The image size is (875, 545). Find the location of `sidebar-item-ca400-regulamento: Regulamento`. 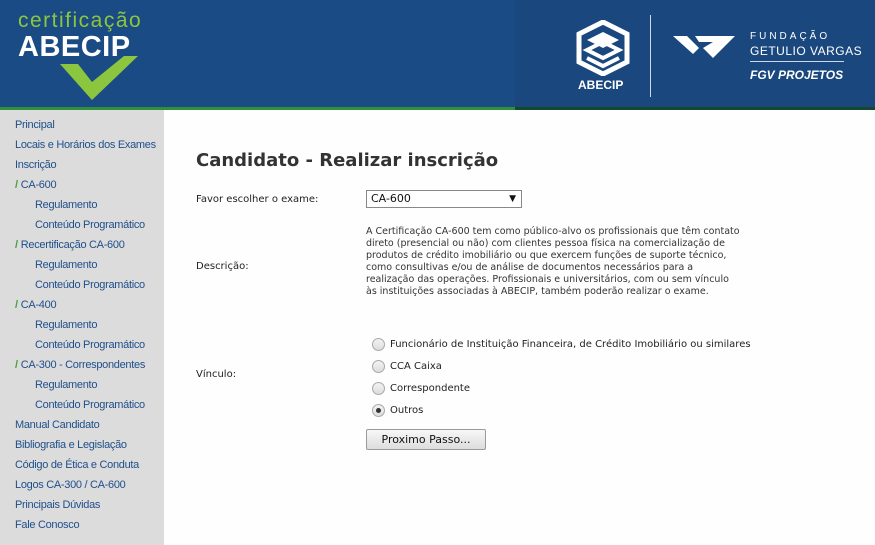

sidebar-item-ca400-regulamento: Regulamento is located at coordinates (66, 325).